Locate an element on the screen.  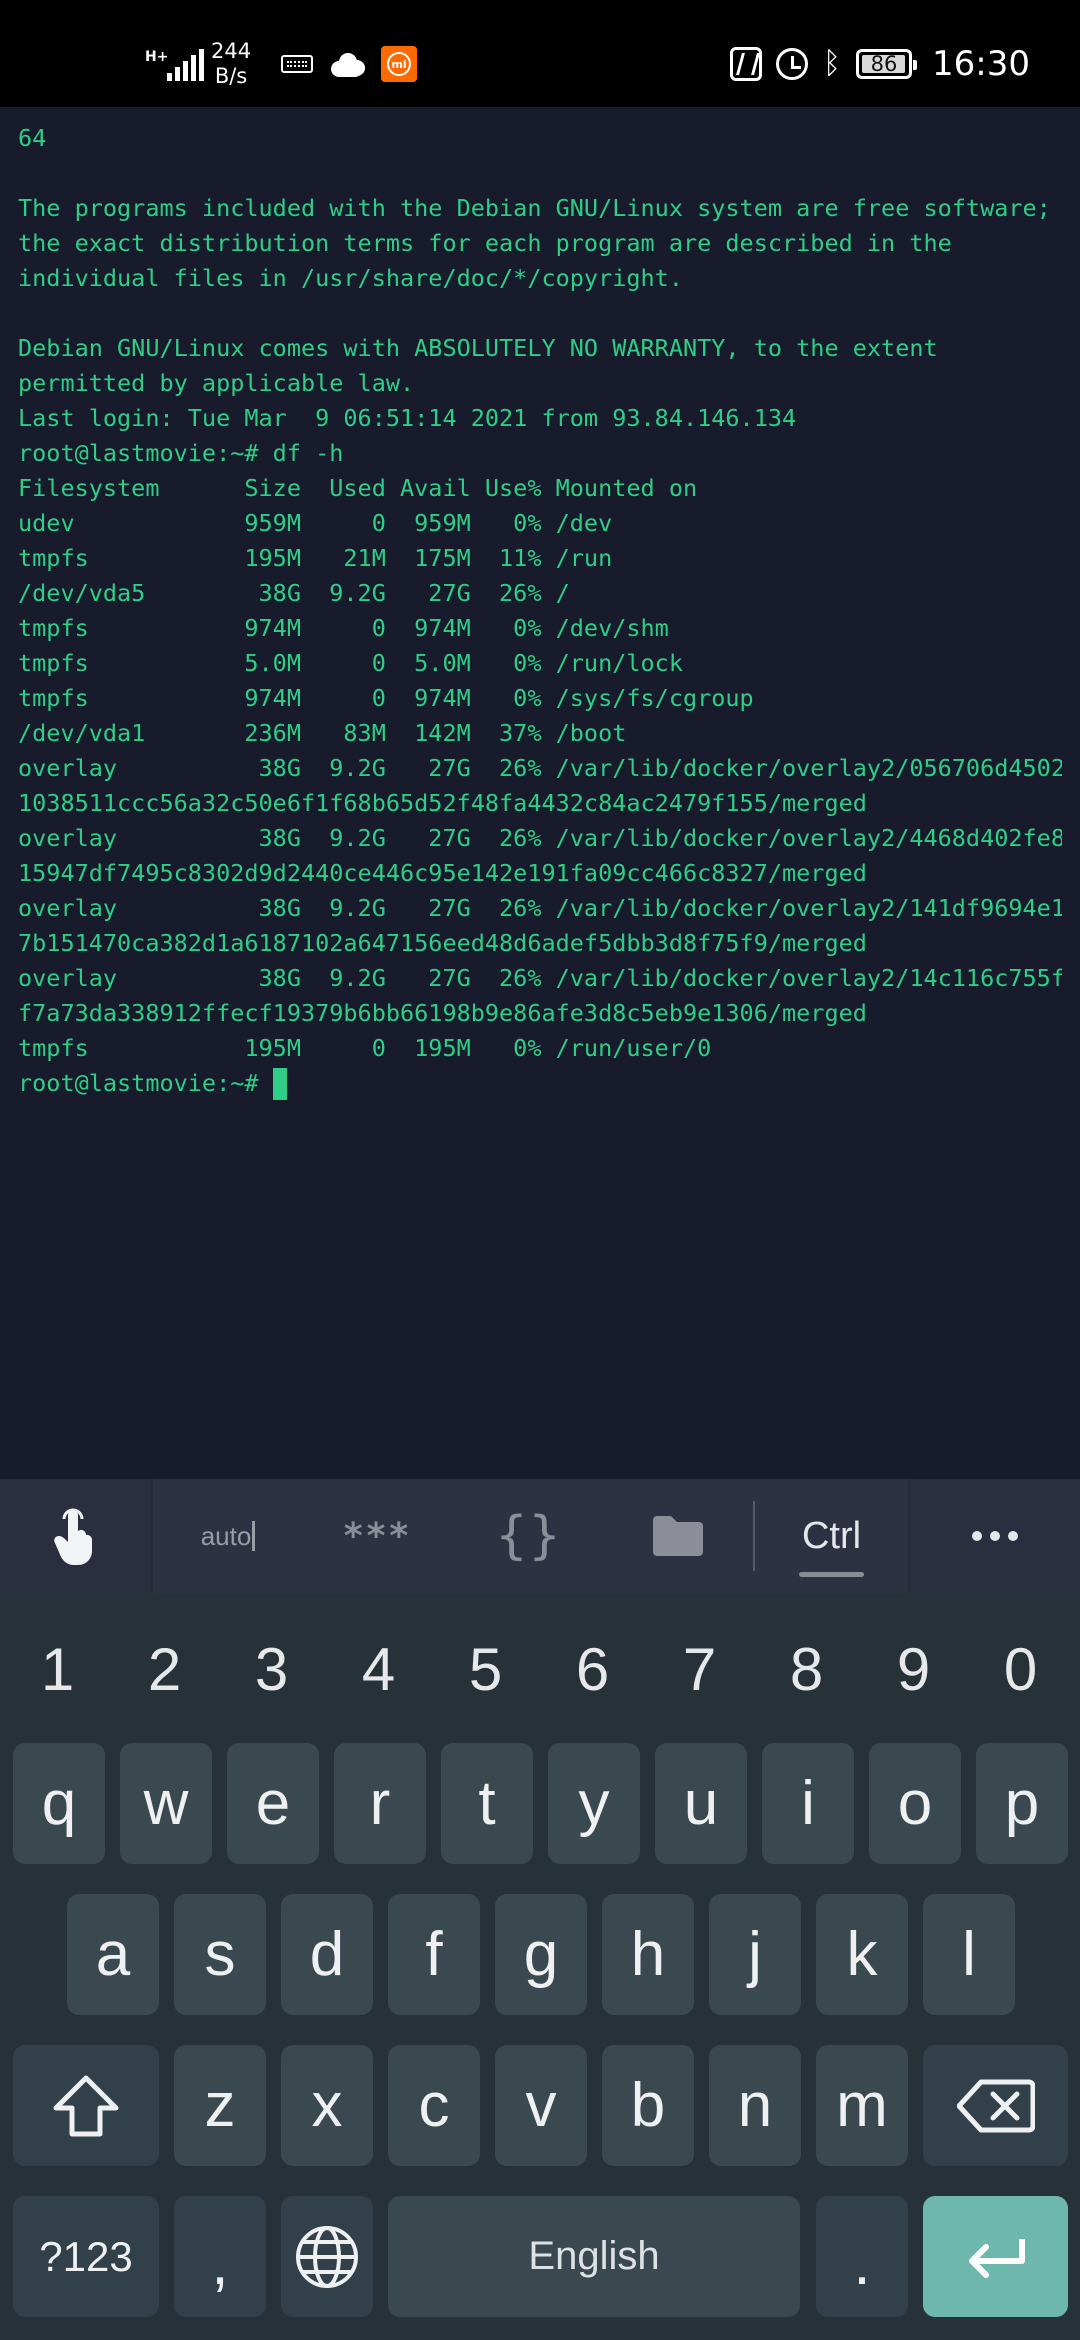
key-e: e is located at coordinates (273, 1803).